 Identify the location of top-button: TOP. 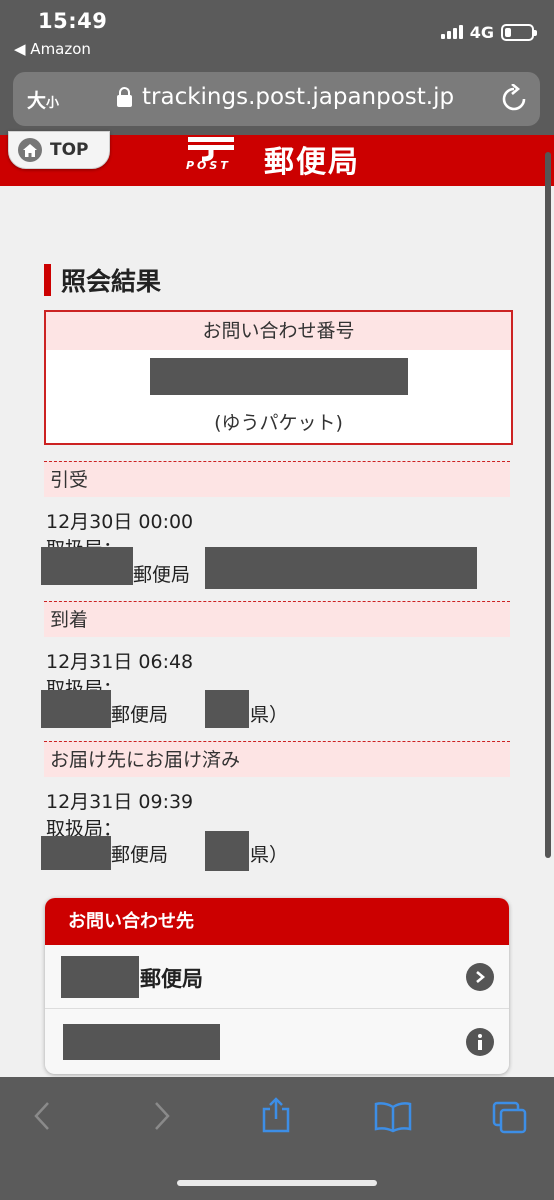
(59, 150).